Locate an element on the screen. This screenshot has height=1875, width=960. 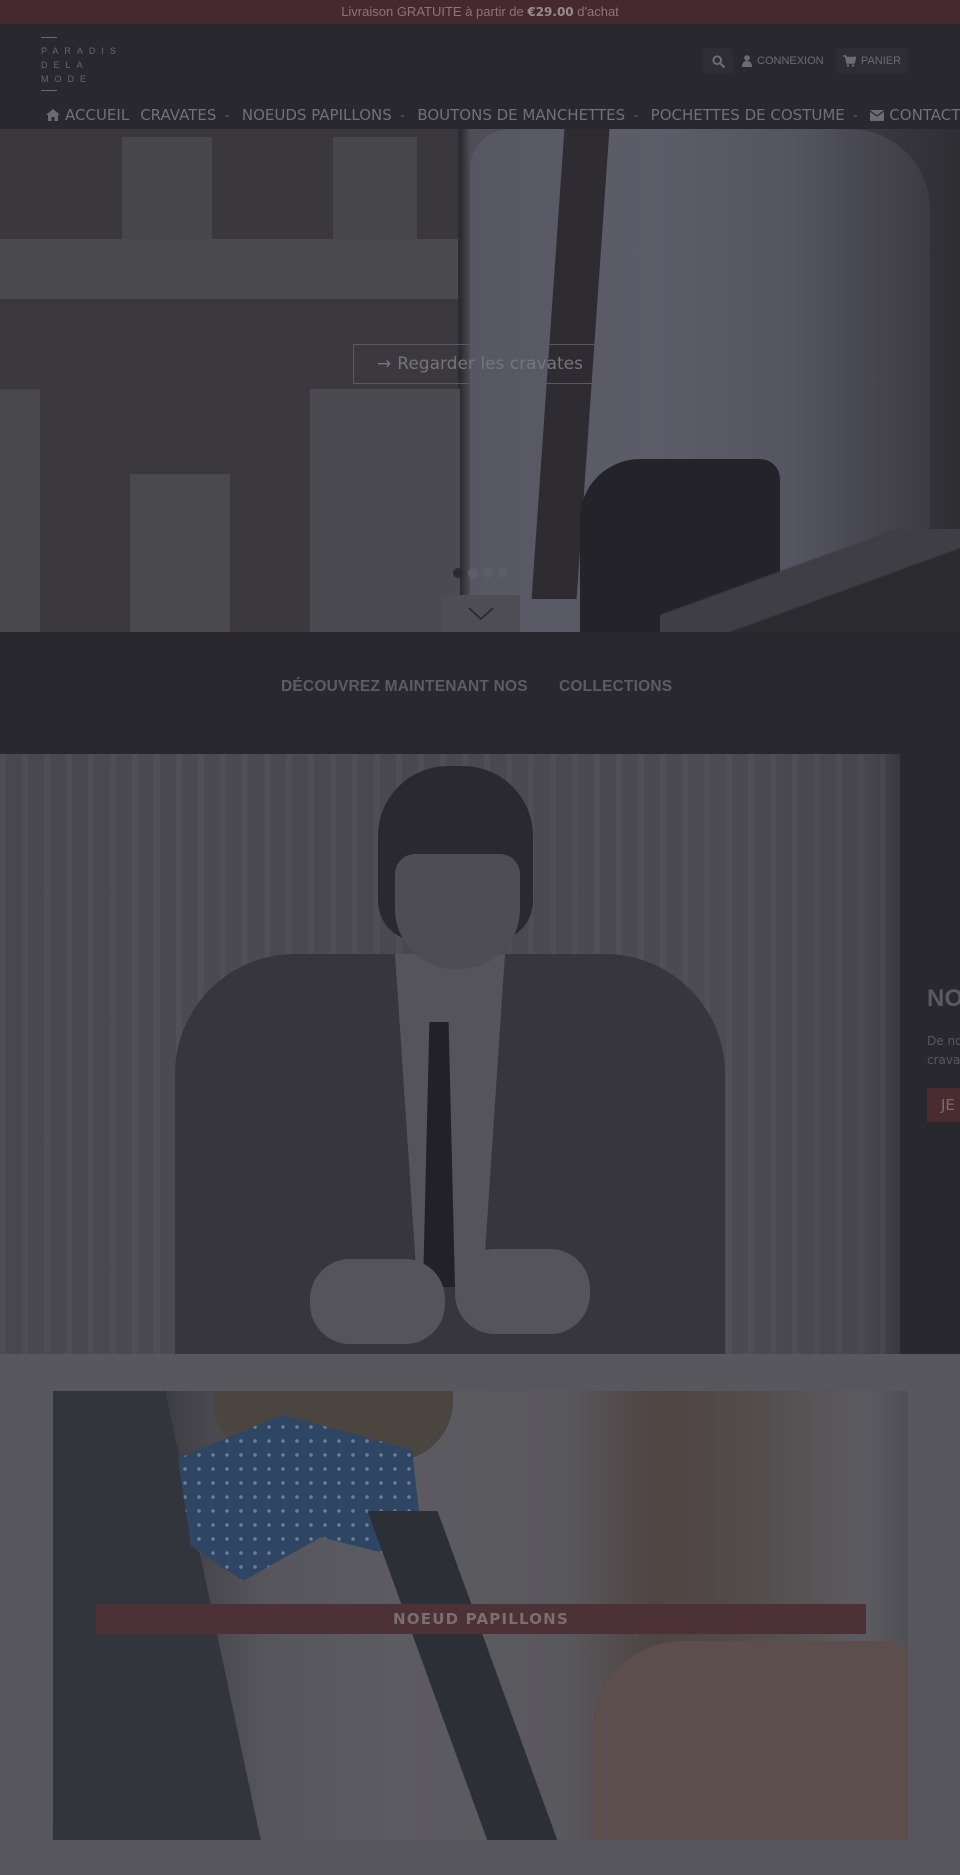
arrow-right-icon: → is located at coordinates (384, 364).